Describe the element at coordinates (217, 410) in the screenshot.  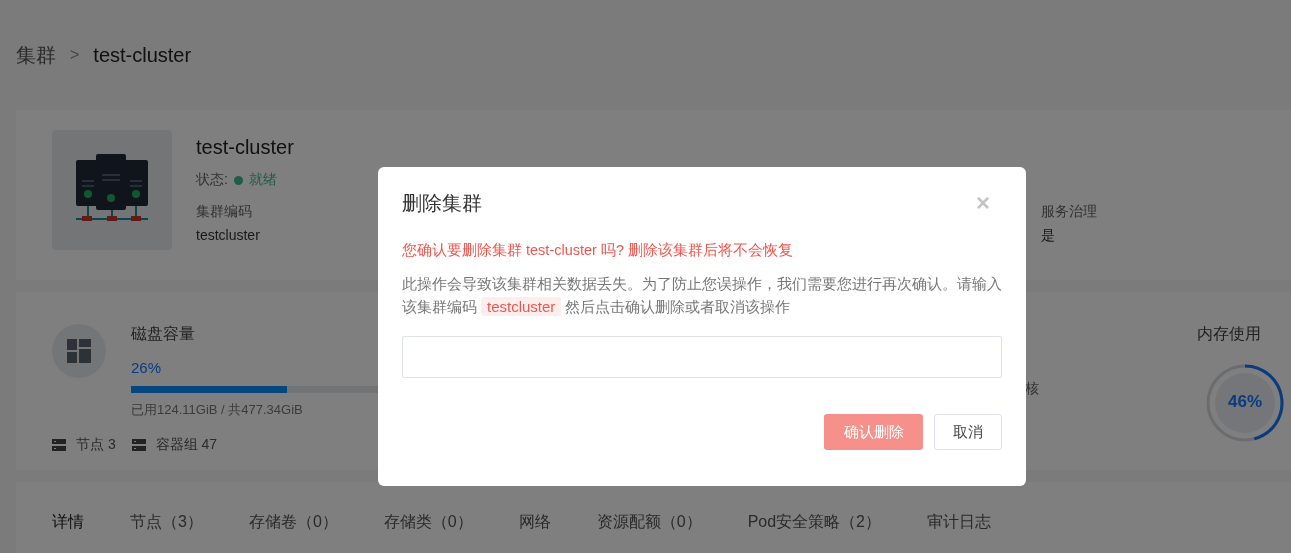
I see `disk-usage: 已用124.11GiB / 共477.34GiB` at that location.